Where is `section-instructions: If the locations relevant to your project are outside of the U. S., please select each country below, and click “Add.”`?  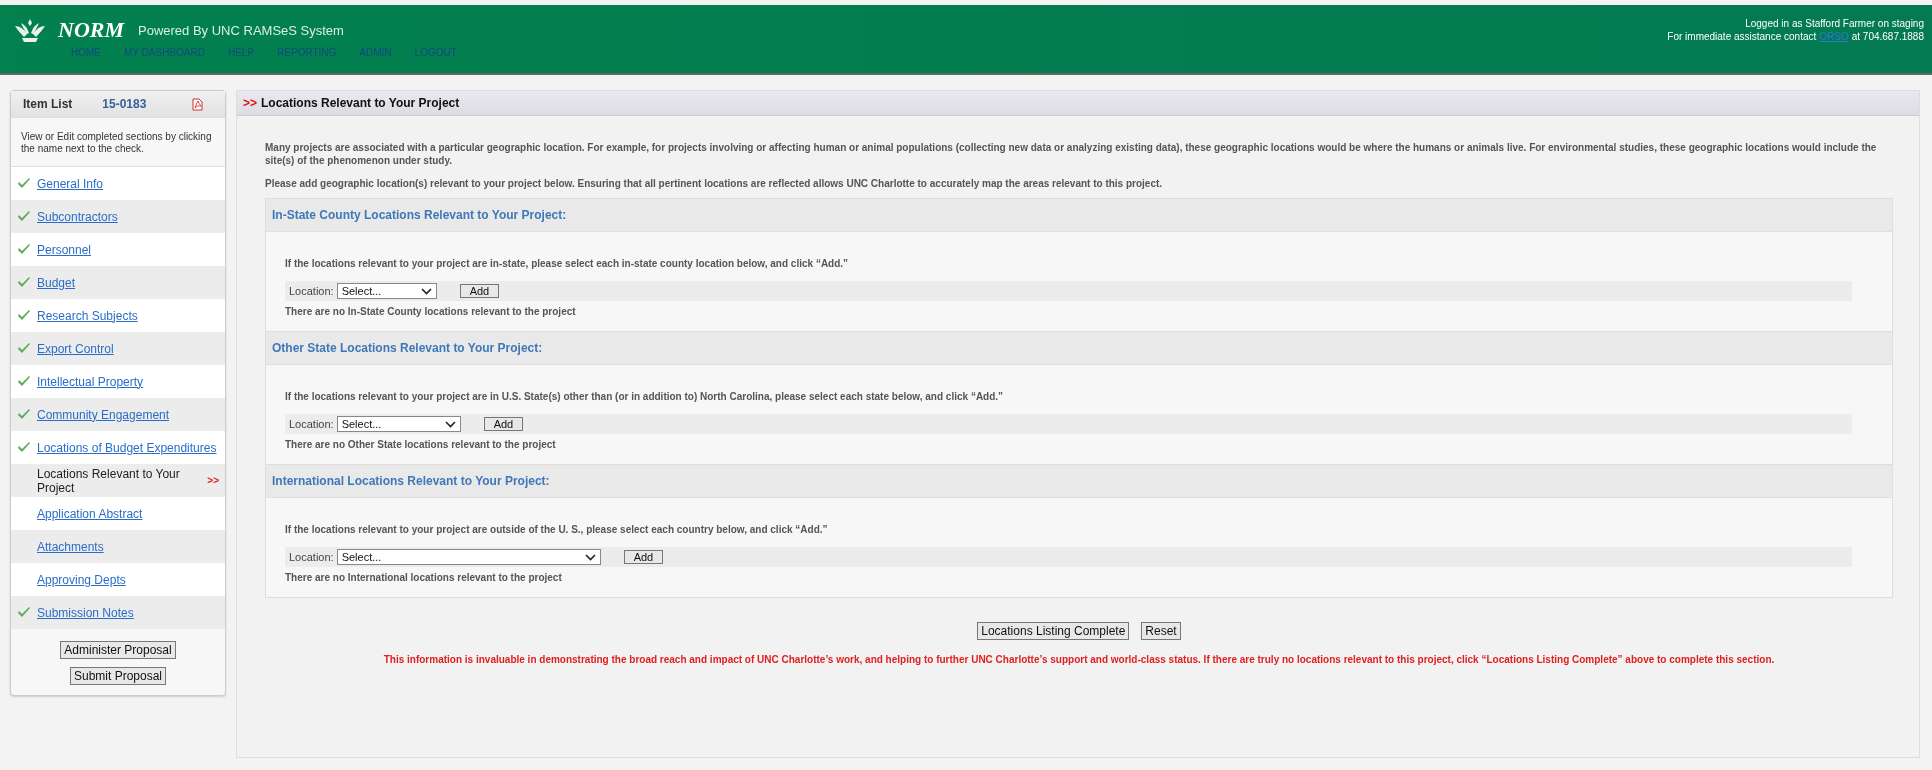 section-instructions: If the locations relevant to your project are outside of the U. S., please select each country below, and click “Add.” is located at coordinates (557, 529).